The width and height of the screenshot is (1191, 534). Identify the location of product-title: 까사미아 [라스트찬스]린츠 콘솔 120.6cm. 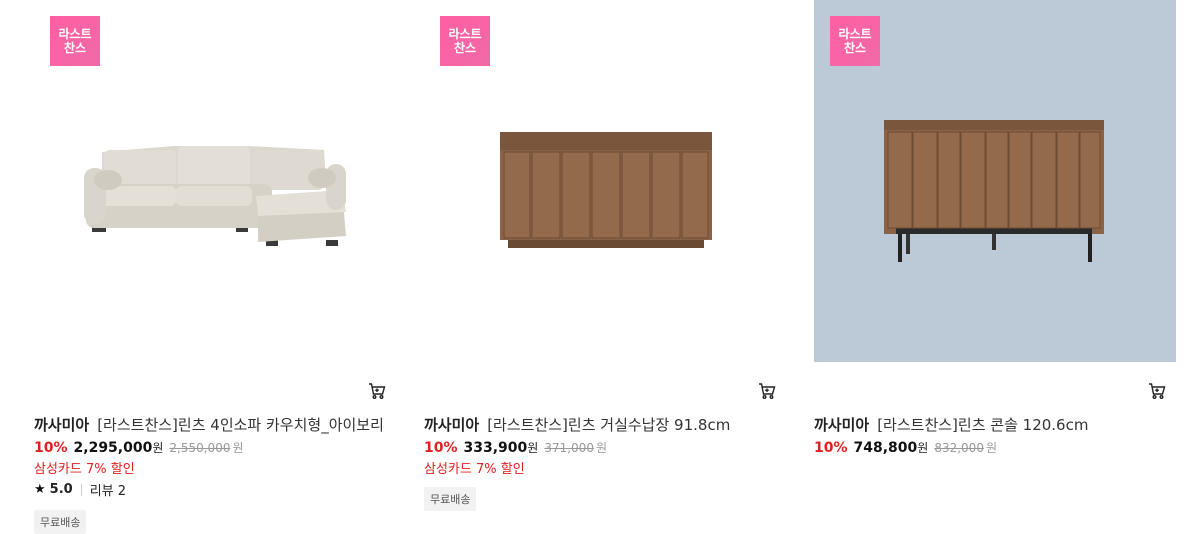
(995, 424).